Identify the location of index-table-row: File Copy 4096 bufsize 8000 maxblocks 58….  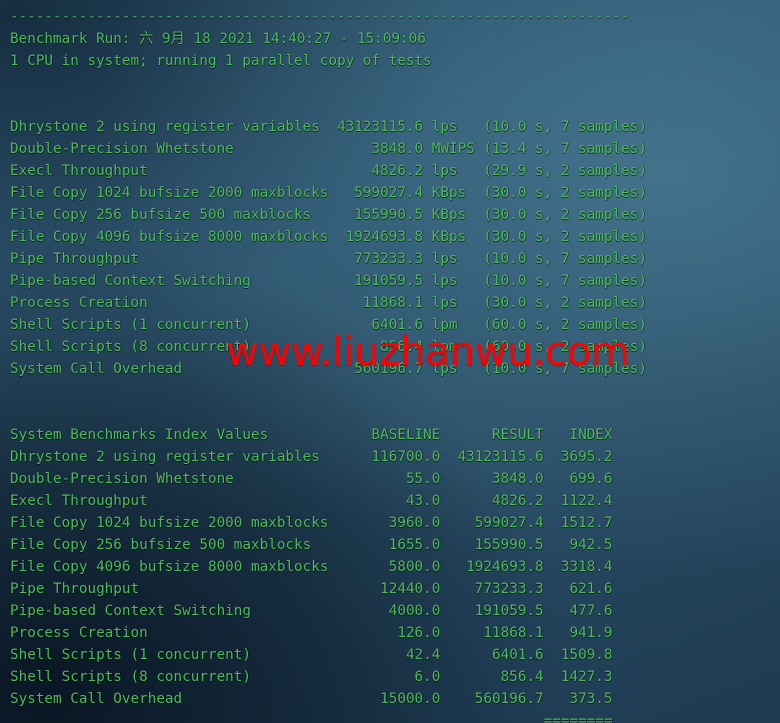
(311, 567).